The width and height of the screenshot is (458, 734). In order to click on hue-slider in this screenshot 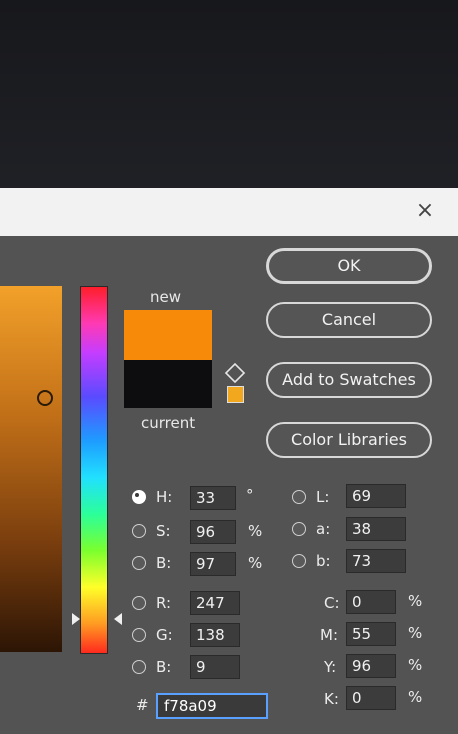, I will do `click(94, 470)`.